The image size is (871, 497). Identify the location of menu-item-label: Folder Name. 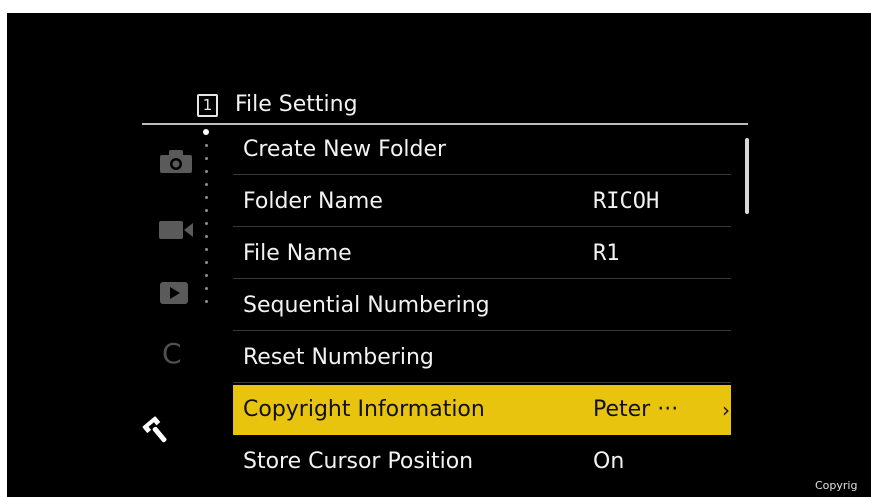
(313, 201).